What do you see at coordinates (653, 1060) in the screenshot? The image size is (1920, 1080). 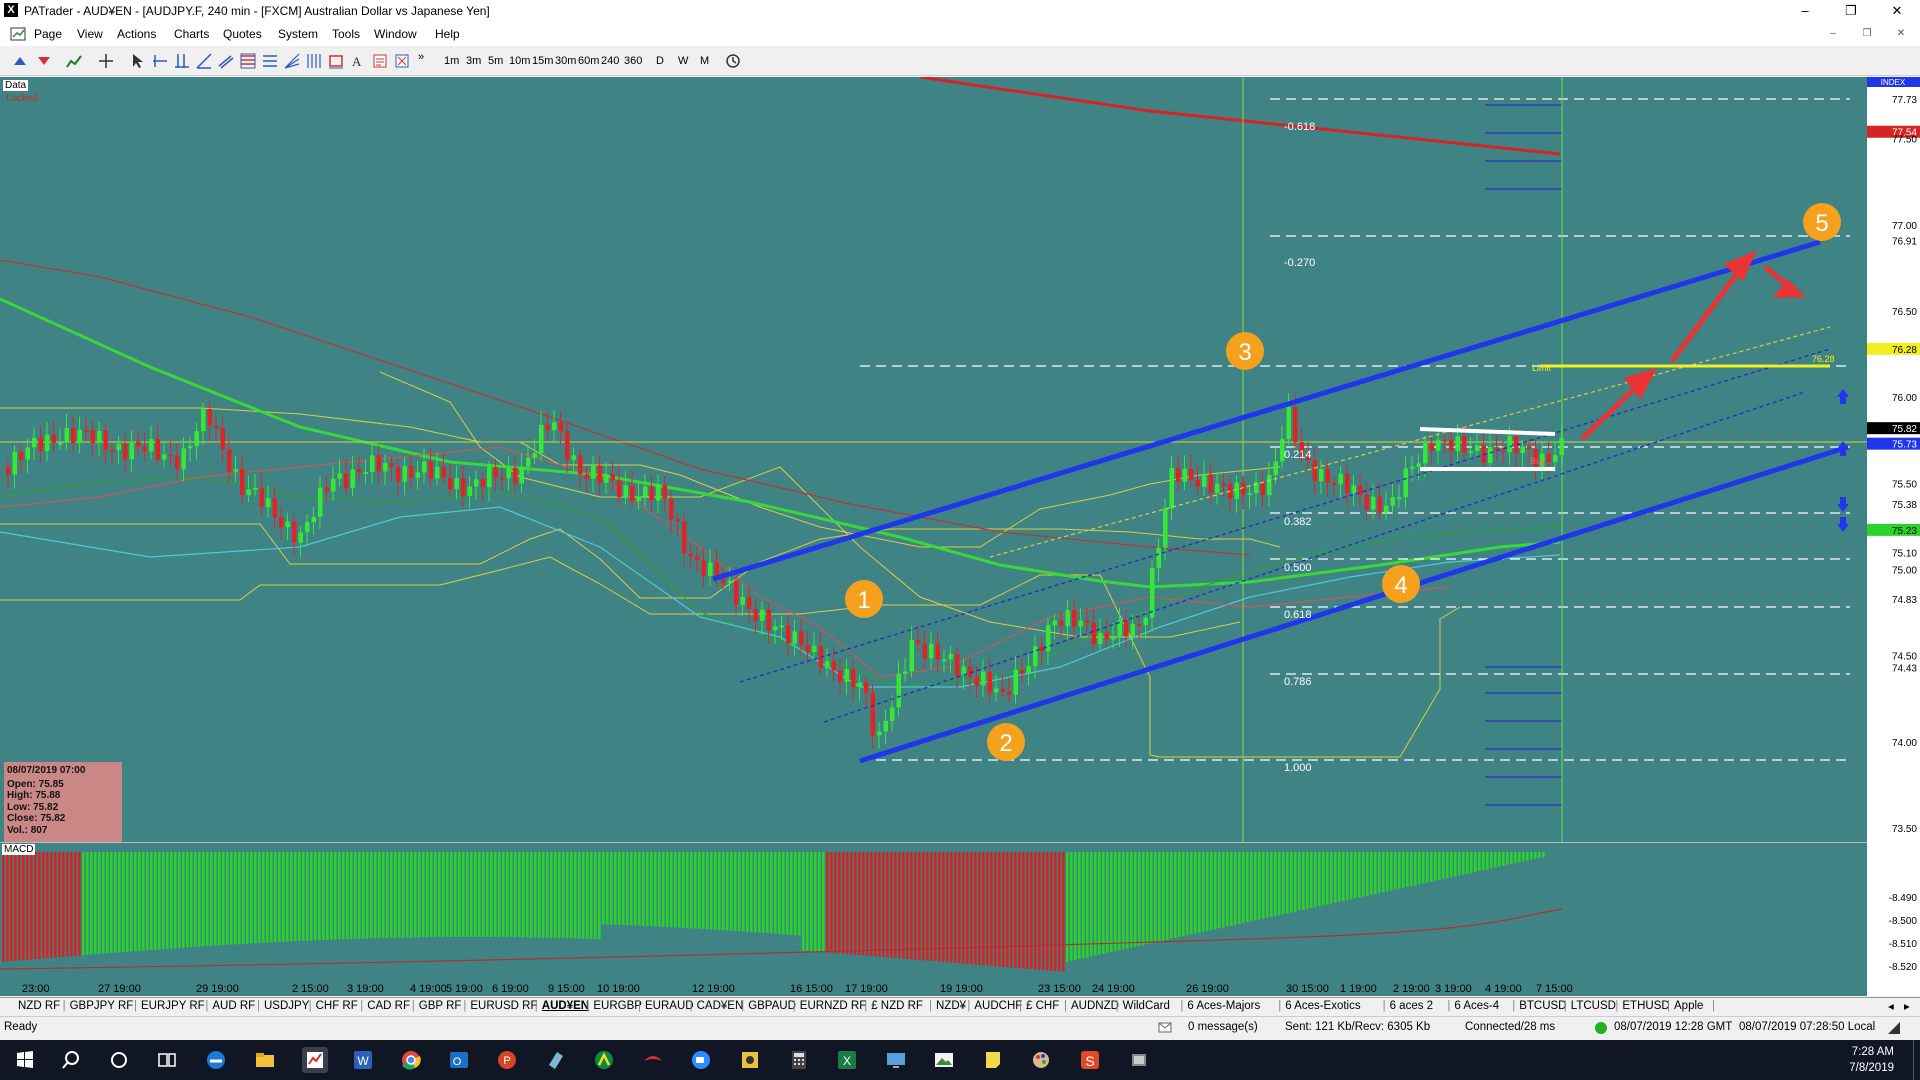 I see `bird-app-icon` at bounding box center [653, 1060].